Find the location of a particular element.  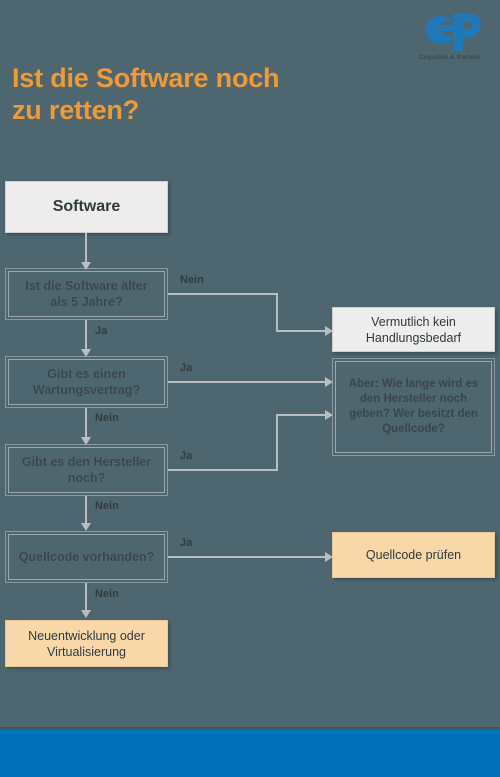

edge-age-noaction-arrow is located at coordinates (329, 331).